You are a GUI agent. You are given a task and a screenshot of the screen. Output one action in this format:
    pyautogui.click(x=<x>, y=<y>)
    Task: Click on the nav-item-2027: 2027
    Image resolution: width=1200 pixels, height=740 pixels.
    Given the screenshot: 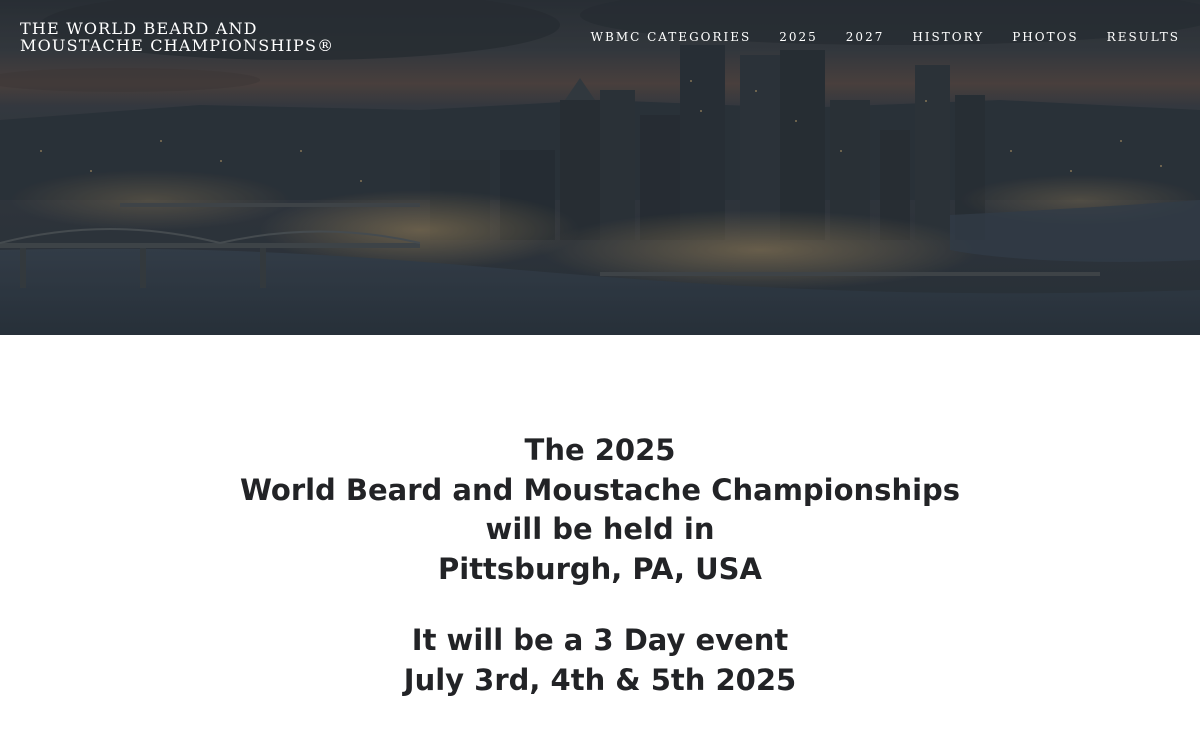 What is the action you would take?
    pyautogui.click(x=865, y=37)
    